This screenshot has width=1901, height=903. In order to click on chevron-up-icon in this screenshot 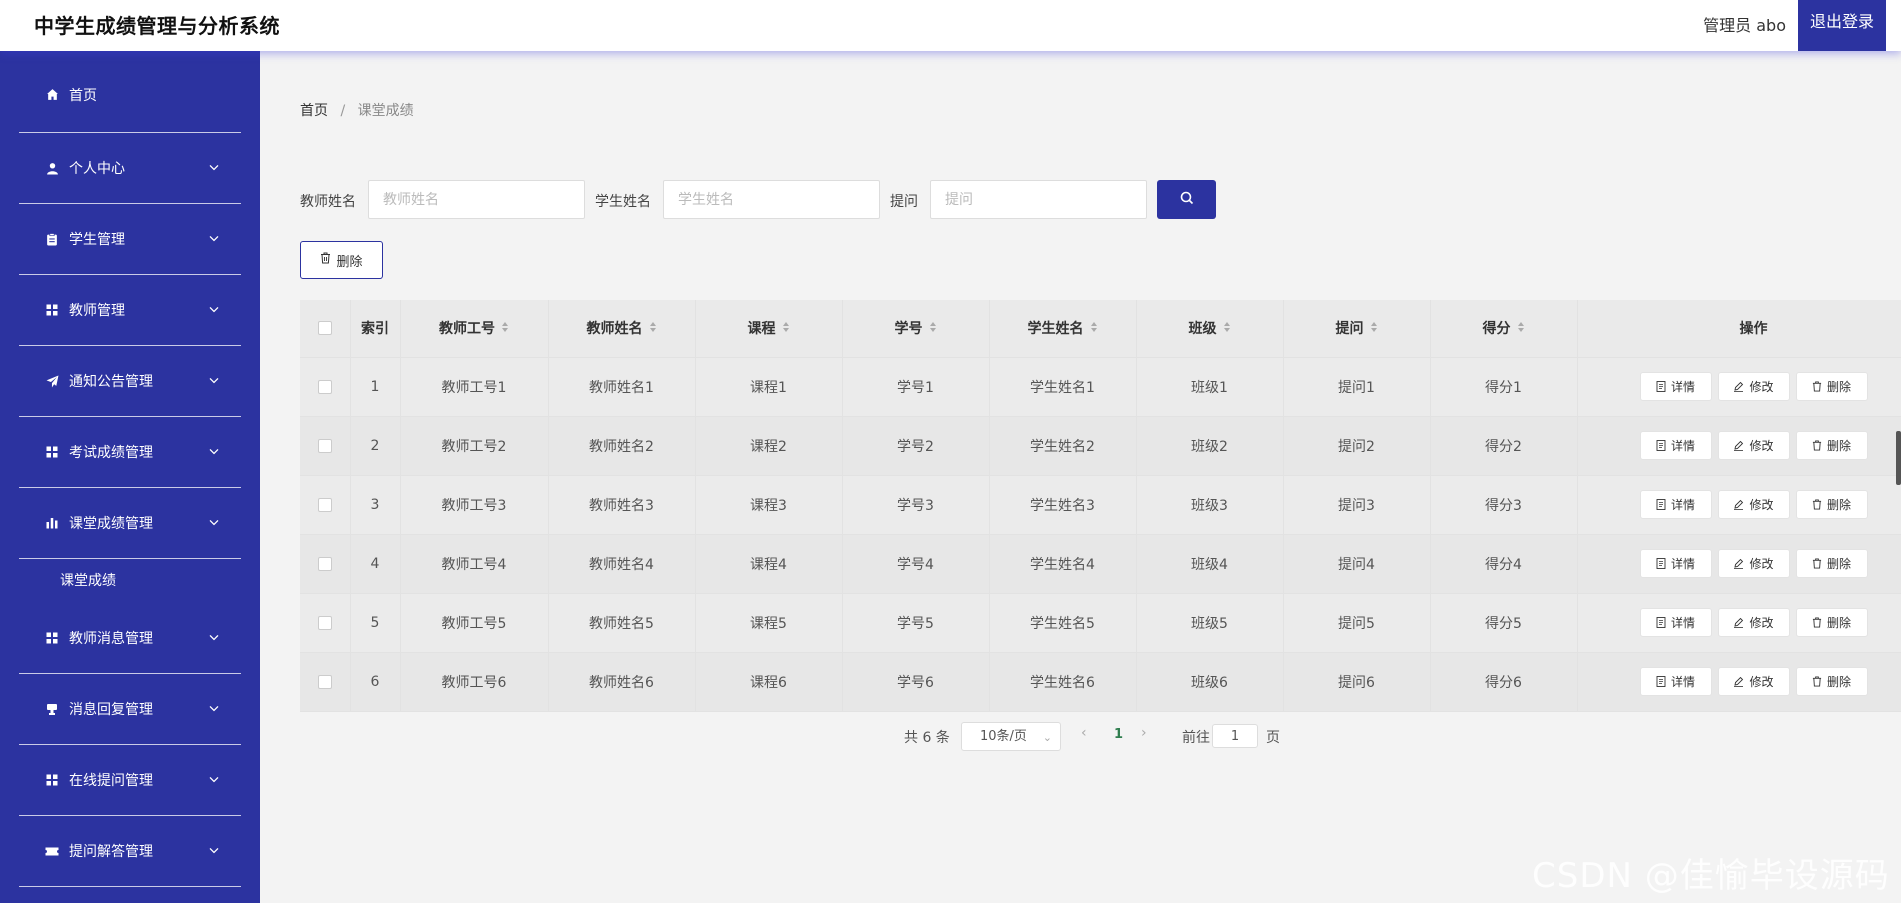, I will do `click(214, 521)`.